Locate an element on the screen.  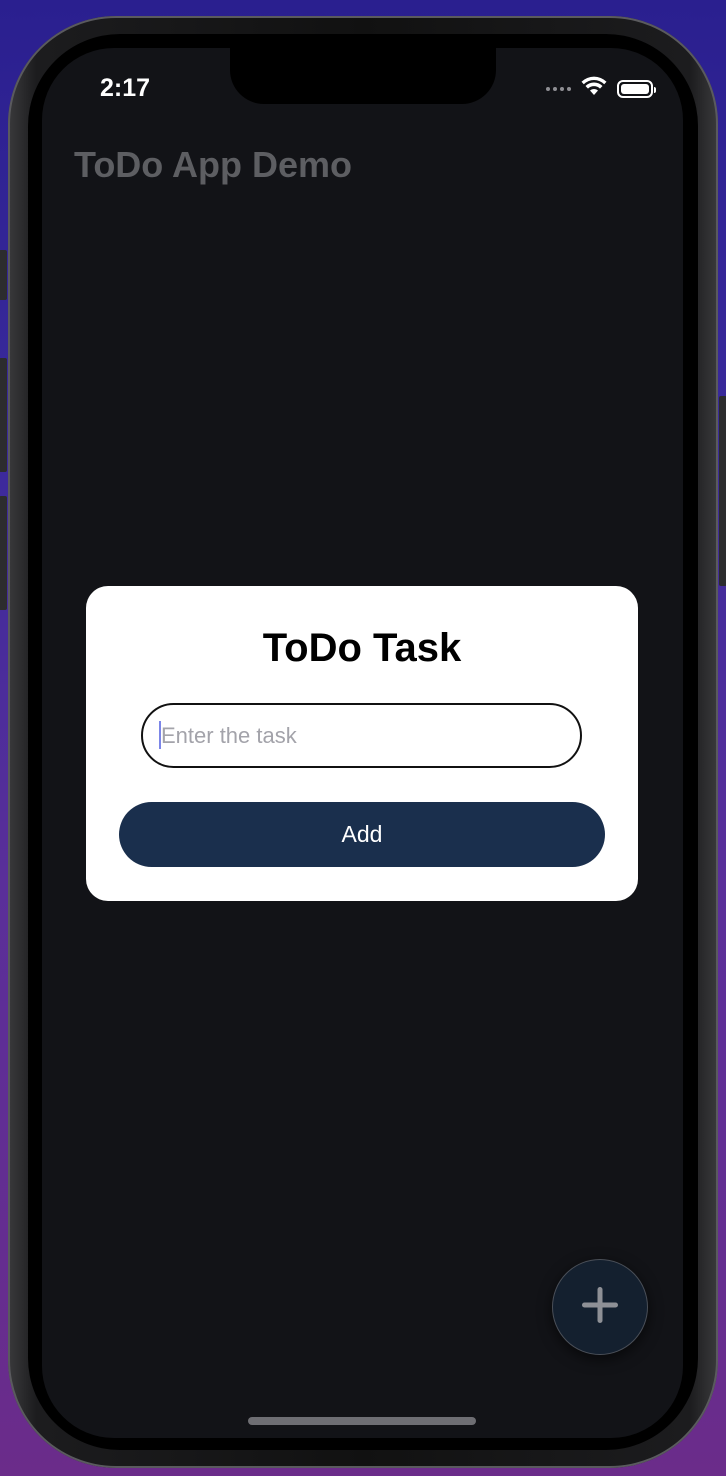
plus-icon is located at coordinates (600, 1307).